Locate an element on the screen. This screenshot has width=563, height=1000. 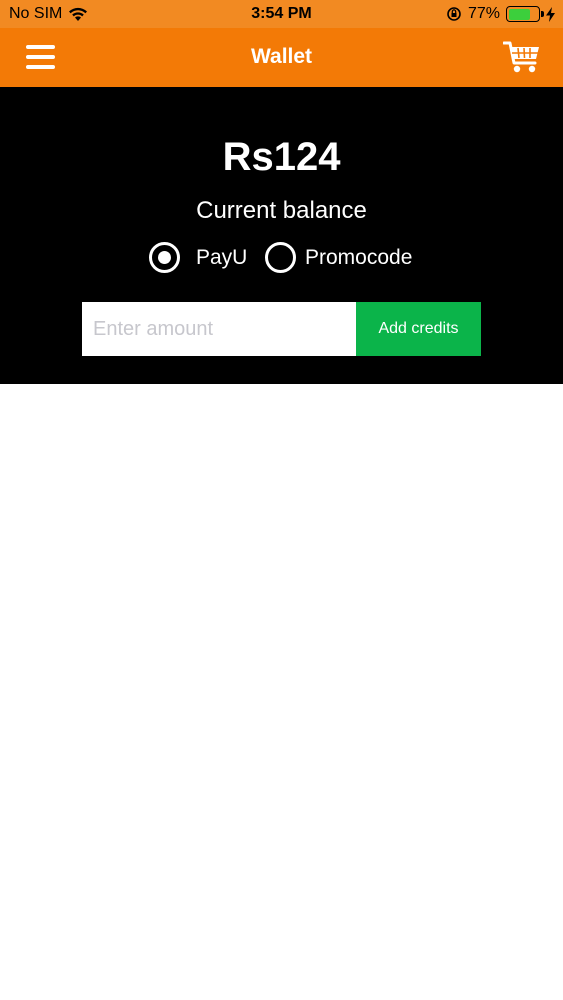
page-title: Wallet is located at coordinates (281, 56).